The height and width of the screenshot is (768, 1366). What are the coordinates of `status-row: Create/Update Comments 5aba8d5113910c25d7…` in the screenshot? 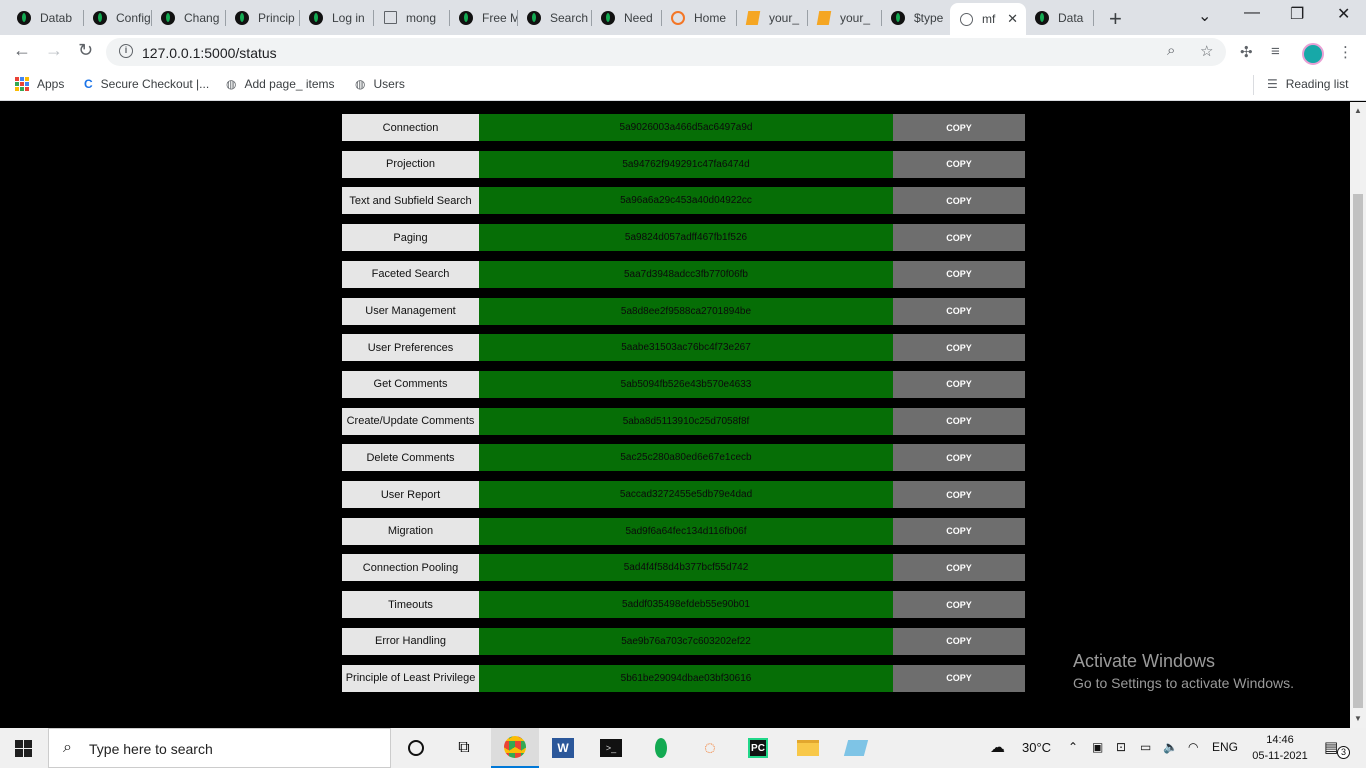 It's located at (683, 421).